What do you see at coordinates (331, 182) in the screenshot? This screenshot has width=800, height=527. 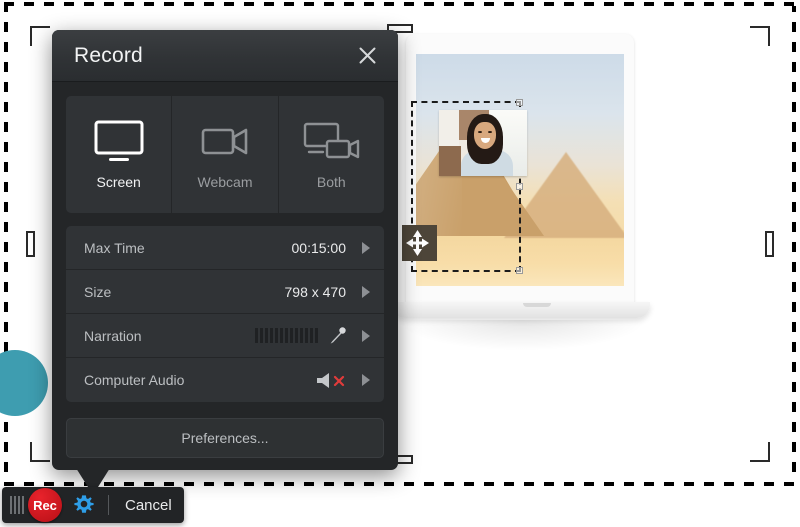 I see `mode-option-both-label: Both` at bounding box center [331, 182].